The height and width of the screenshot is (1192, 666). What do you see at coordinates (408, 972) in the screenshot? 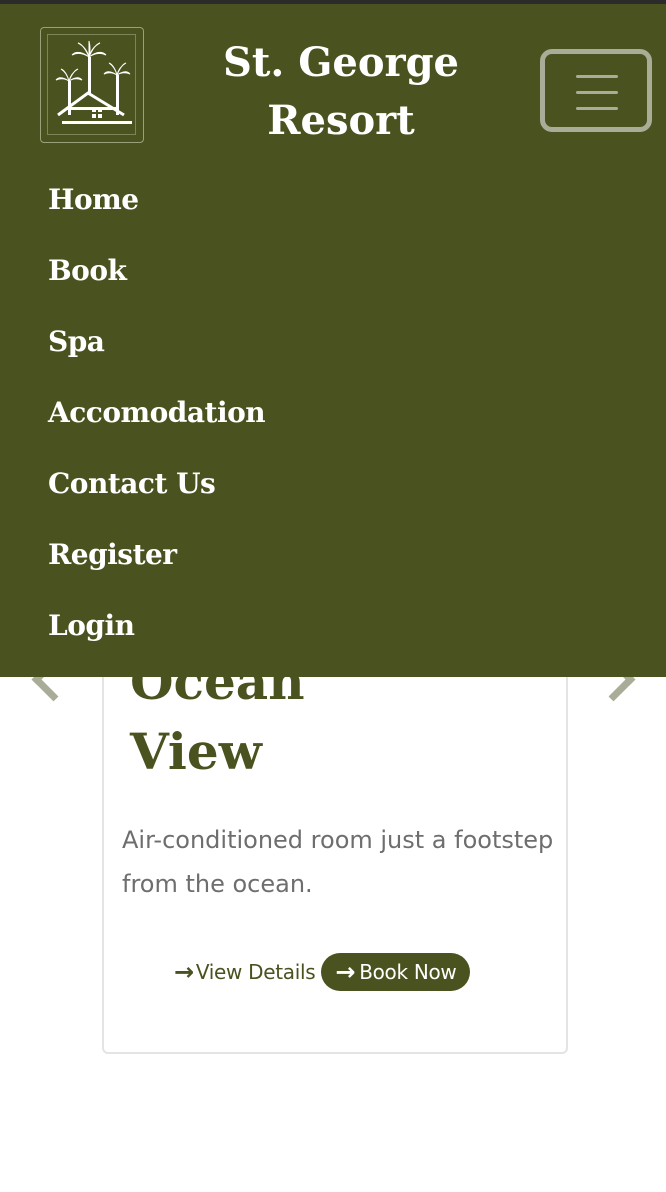
I see `book-now-label: Book Now` at bounding box center [408, 972].